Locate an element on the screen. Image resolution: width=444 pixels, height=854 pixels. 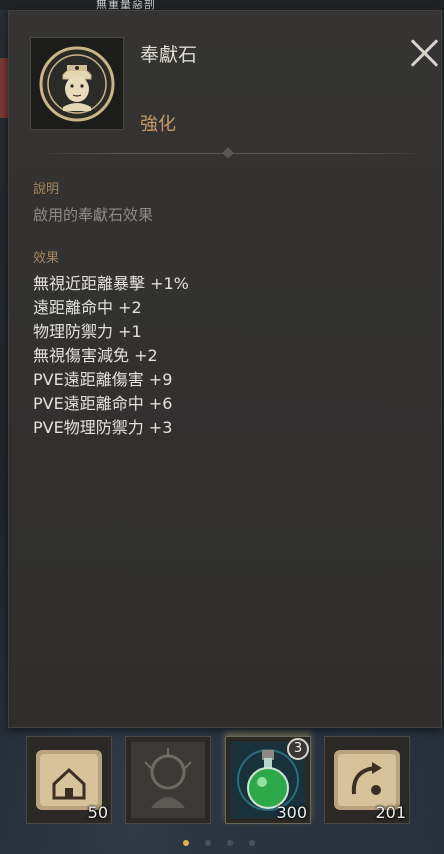
quick-slot-4: 201 is located at coordinates (367, 780).